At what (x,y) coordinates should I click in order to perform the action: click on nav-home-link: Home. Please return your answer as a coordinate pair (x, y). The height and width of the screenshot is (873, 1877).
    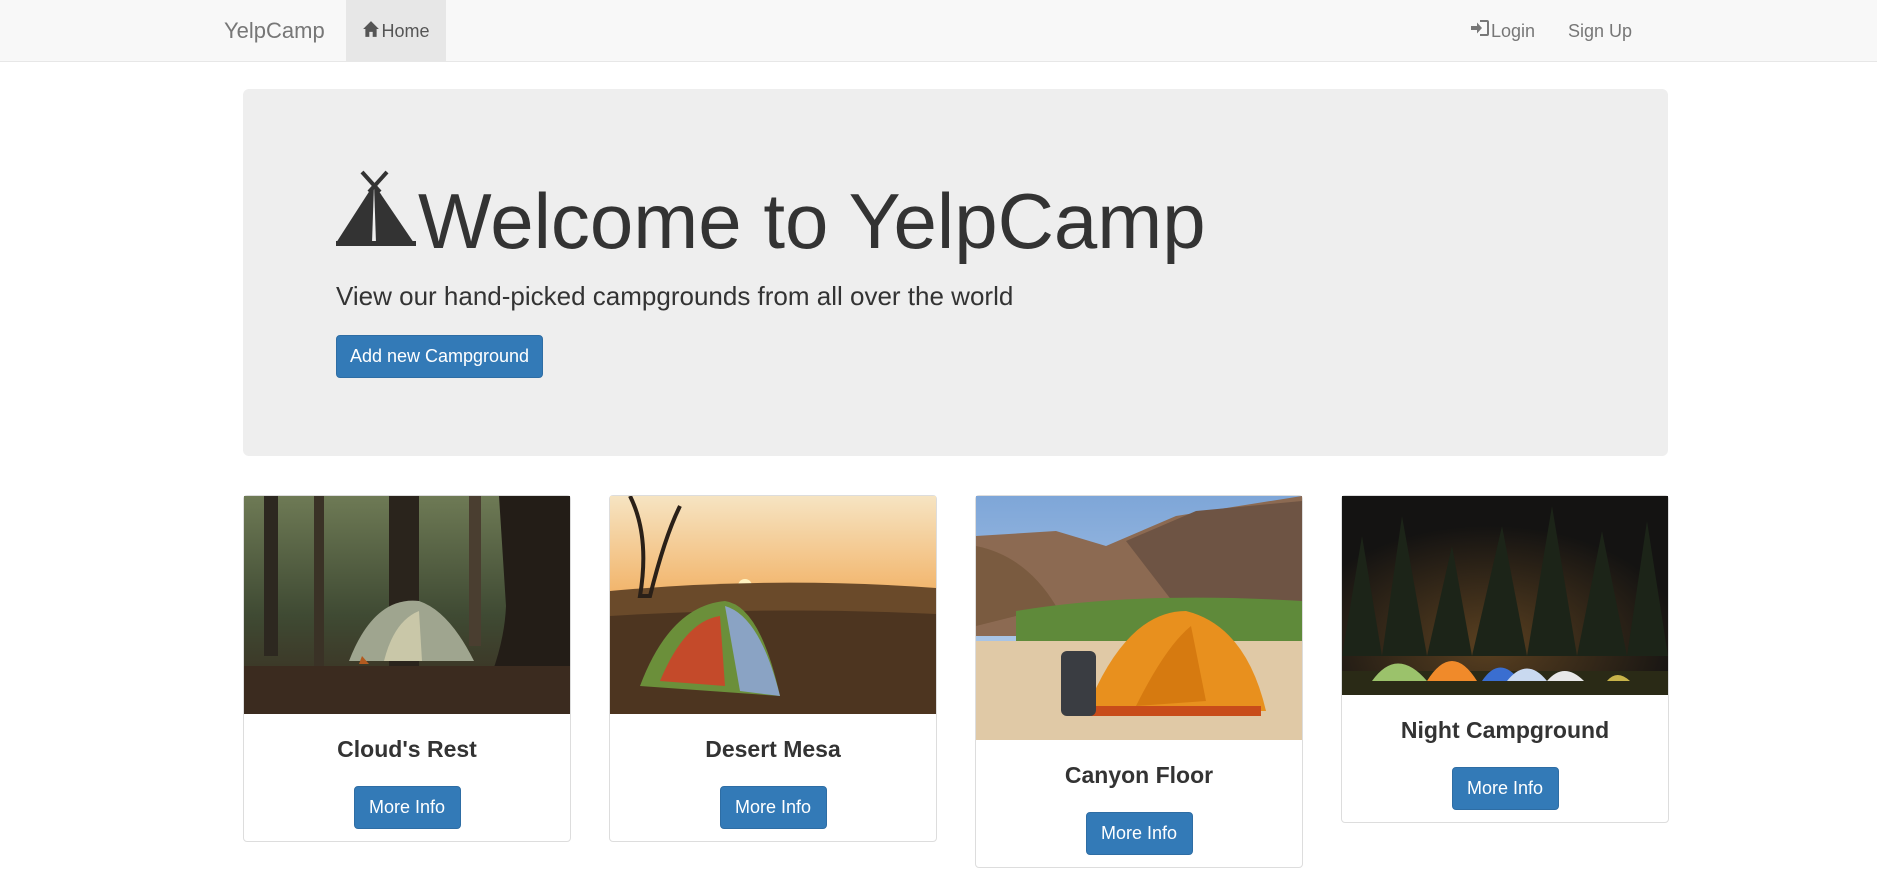
    Looking at the image, I should click on (396, 31).